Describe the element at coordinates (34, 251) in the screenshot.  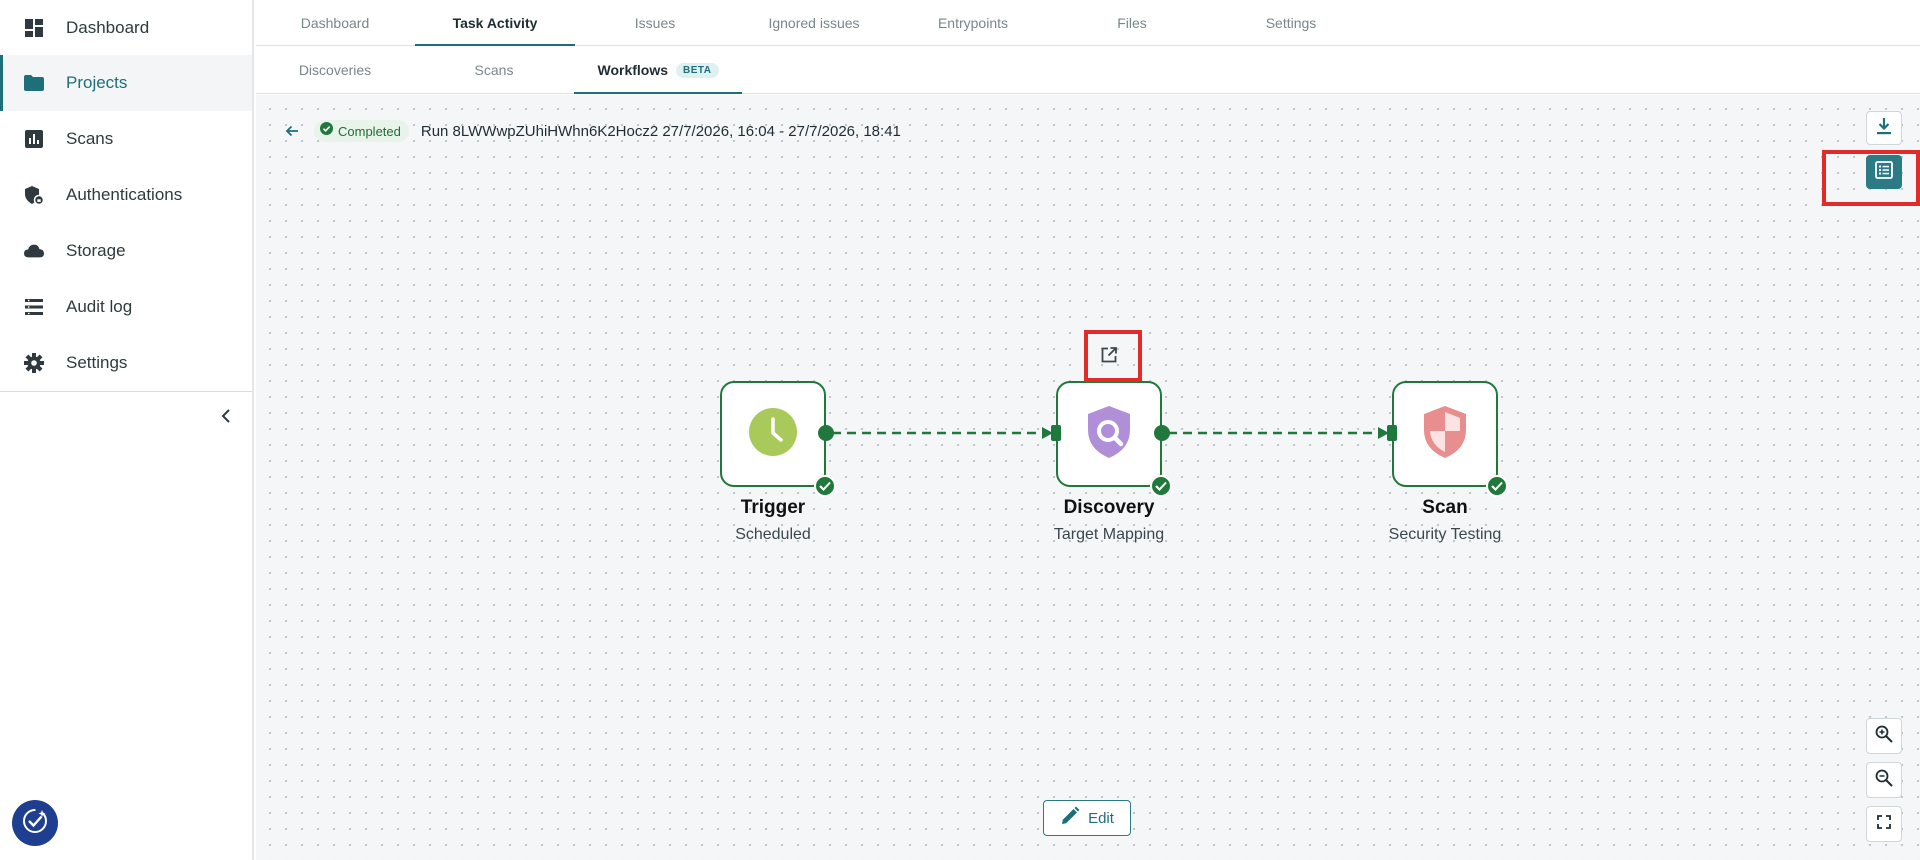
I see `cloud-icon` at that location.